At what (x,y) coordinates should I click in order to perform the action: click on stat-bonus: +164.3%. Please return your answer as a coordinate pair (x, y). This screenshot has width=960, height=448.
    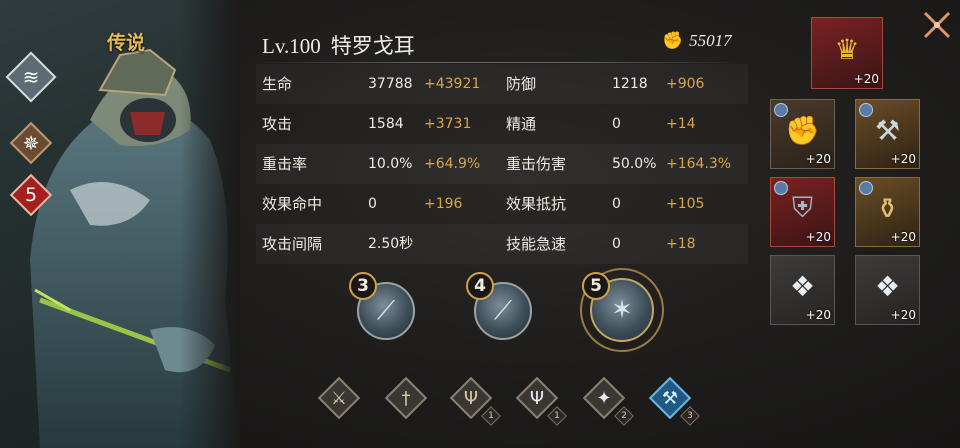
    Looking at the image, I should click on (699, 164).